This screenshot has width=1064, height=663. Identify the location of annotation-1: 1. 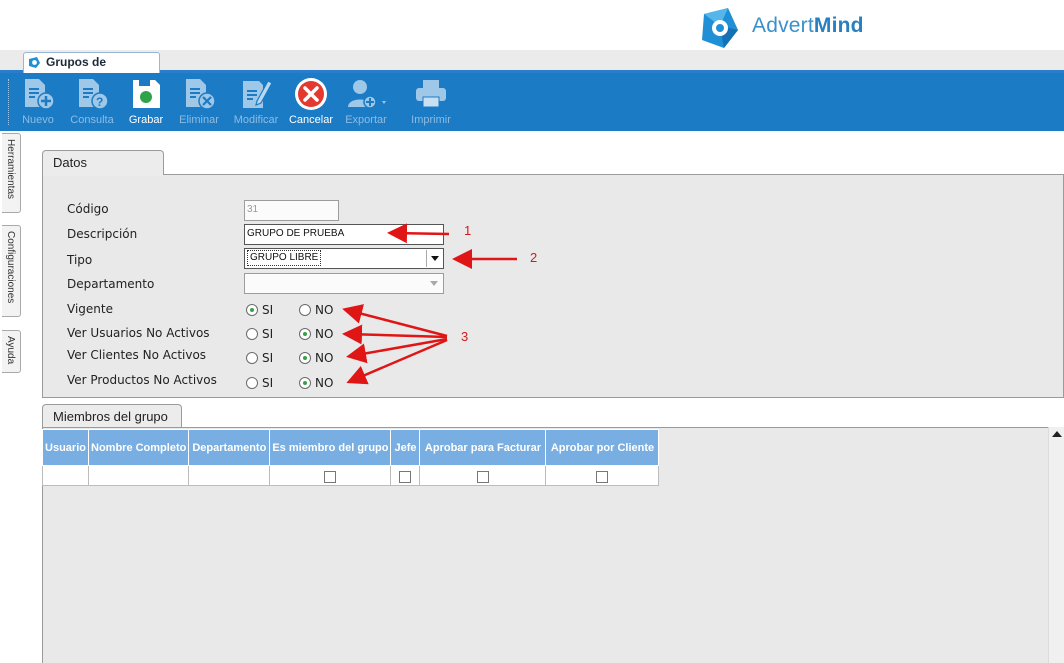
(468, 230).